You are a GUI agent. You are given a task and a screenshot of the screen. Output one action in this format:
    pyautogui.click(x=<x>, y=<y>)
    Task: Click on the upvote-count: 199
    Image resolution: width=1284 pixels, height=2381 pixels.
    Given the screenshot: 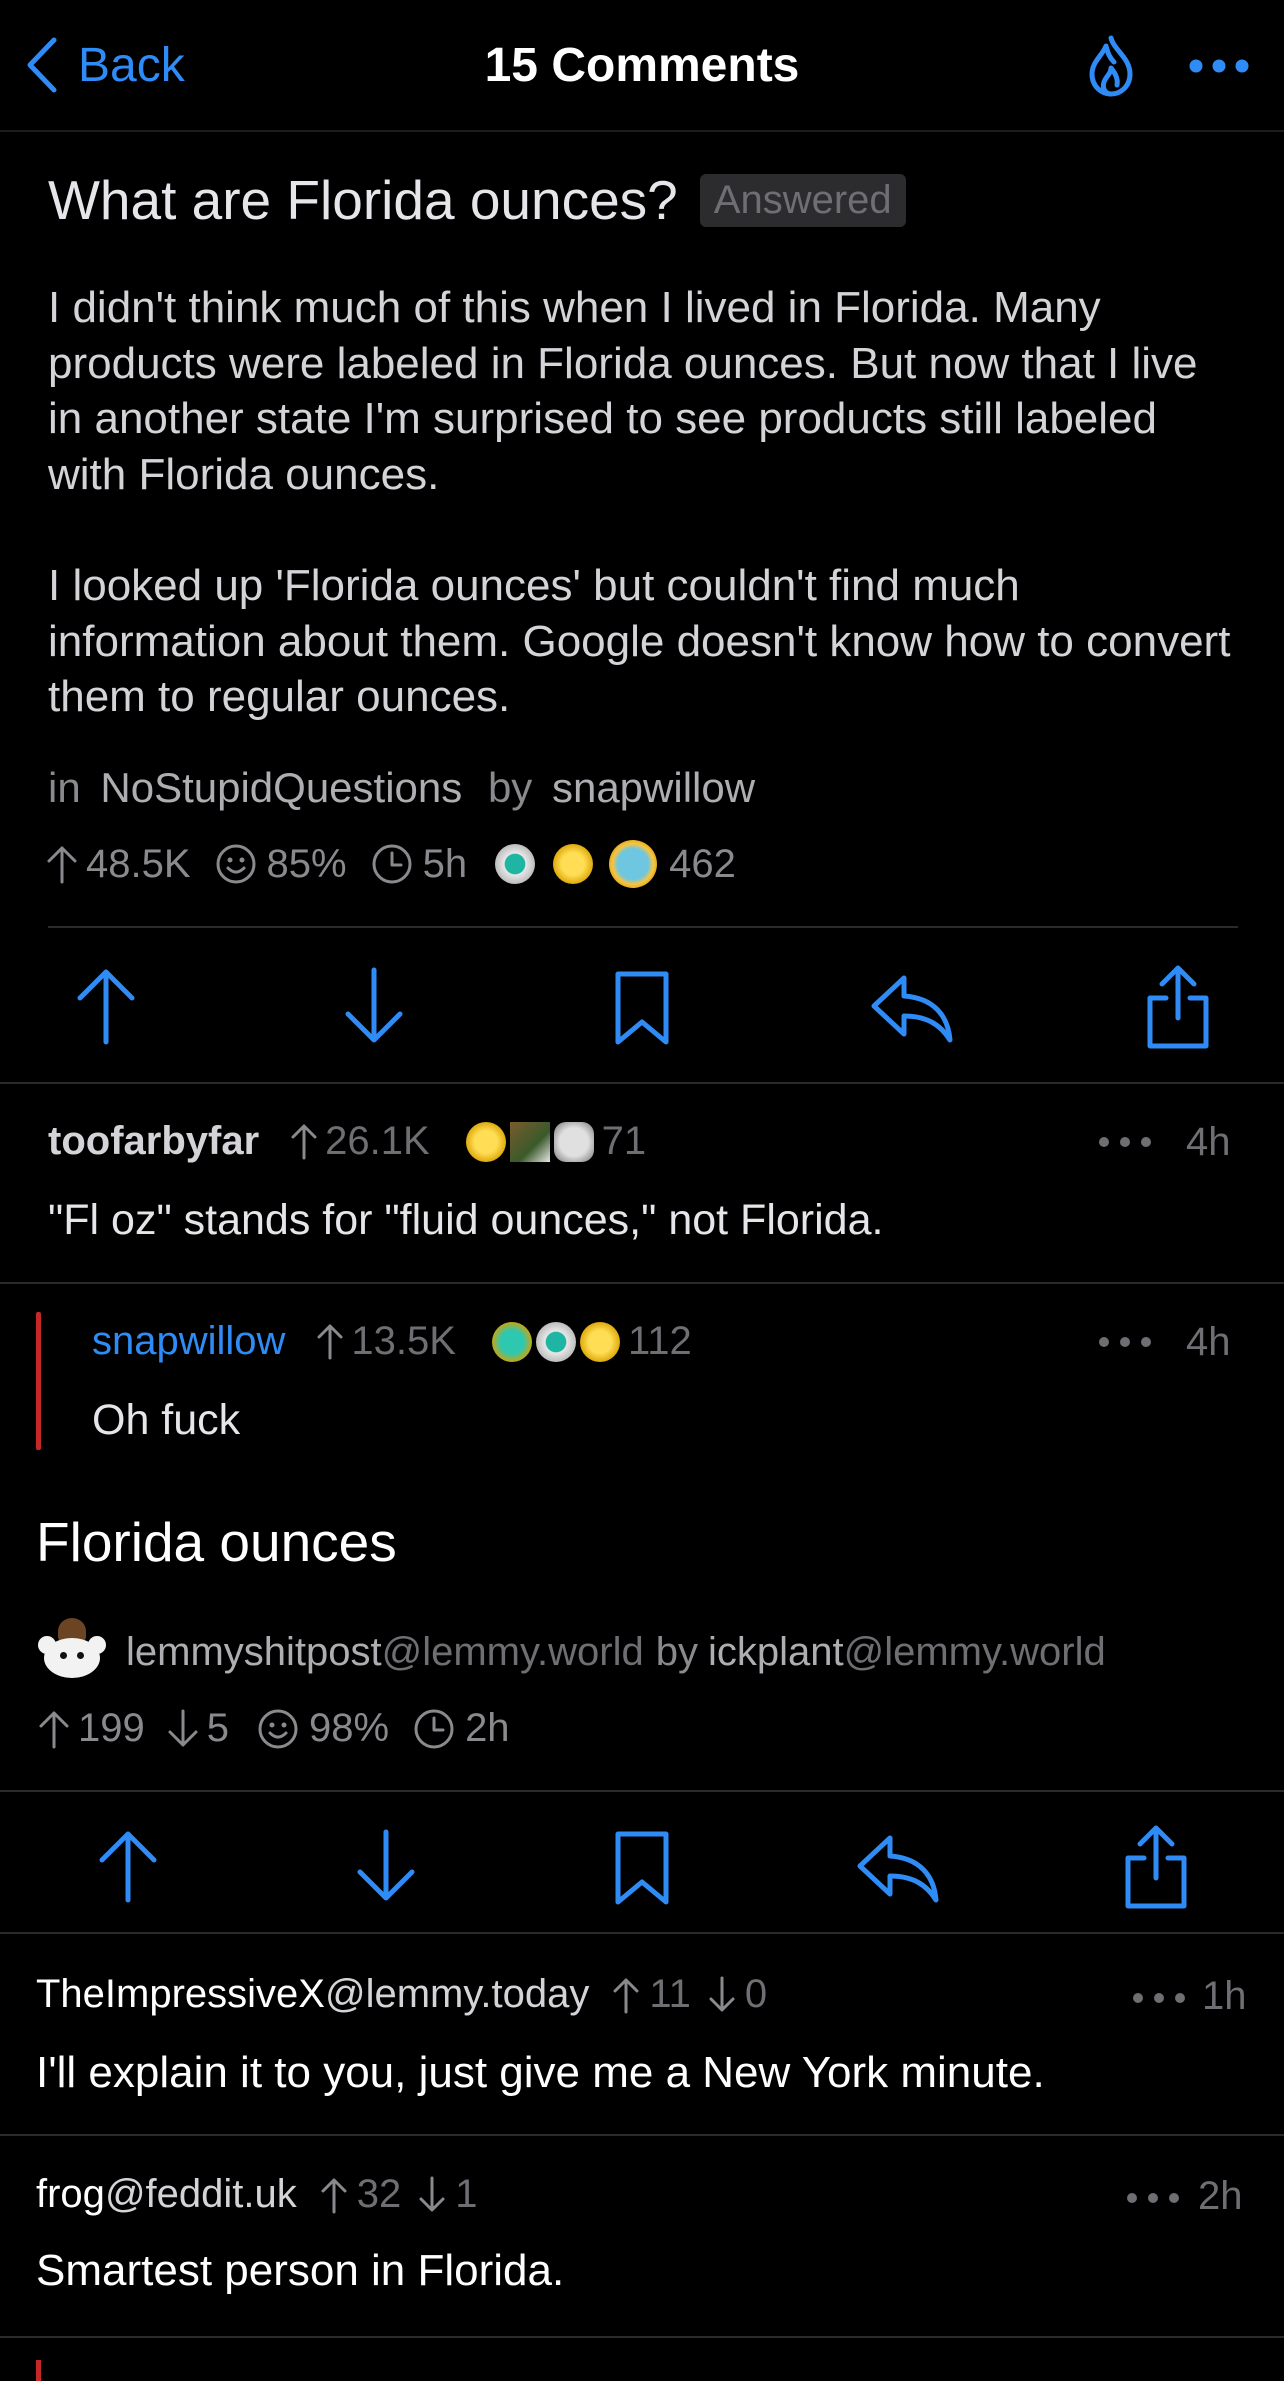 What is the action you would take?
    pyautogui.click(x=111, y=1728)
    